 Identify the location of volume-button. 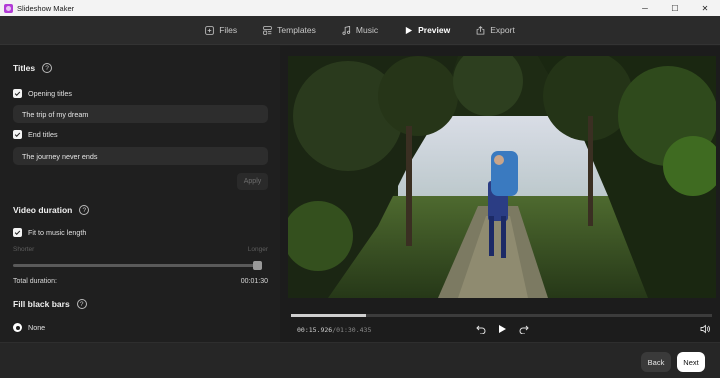
(705, 329).